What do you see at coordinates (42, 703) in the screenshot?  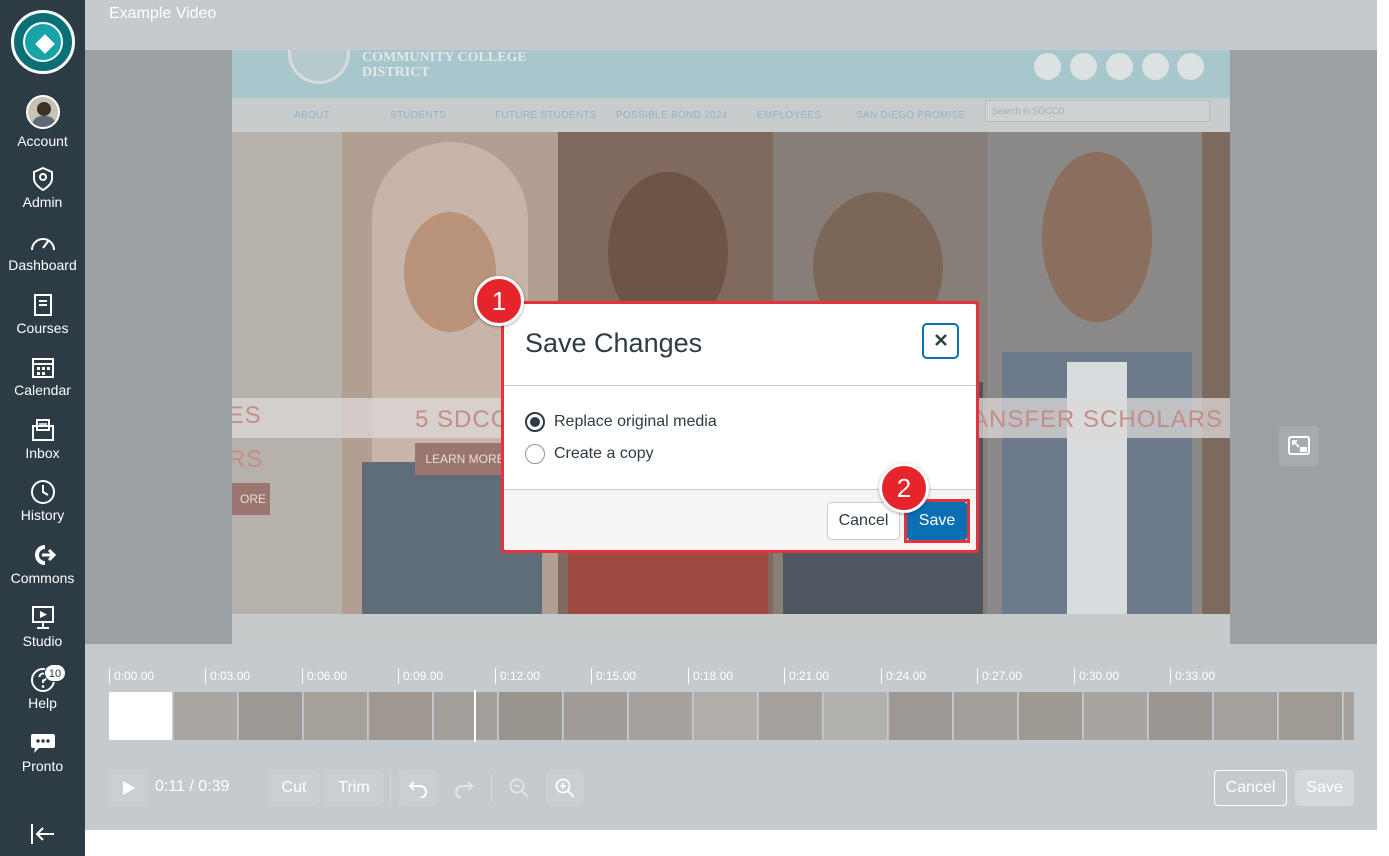 I see `nav-label: Help` at bounding box center [42, 703].